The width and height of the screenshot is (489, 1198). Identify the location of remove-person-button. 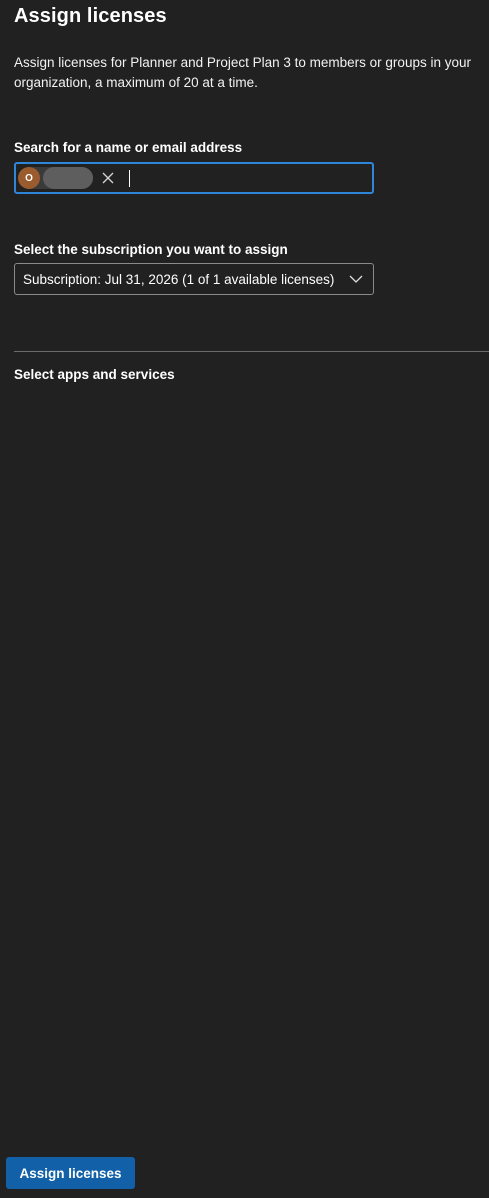
(108, 178).